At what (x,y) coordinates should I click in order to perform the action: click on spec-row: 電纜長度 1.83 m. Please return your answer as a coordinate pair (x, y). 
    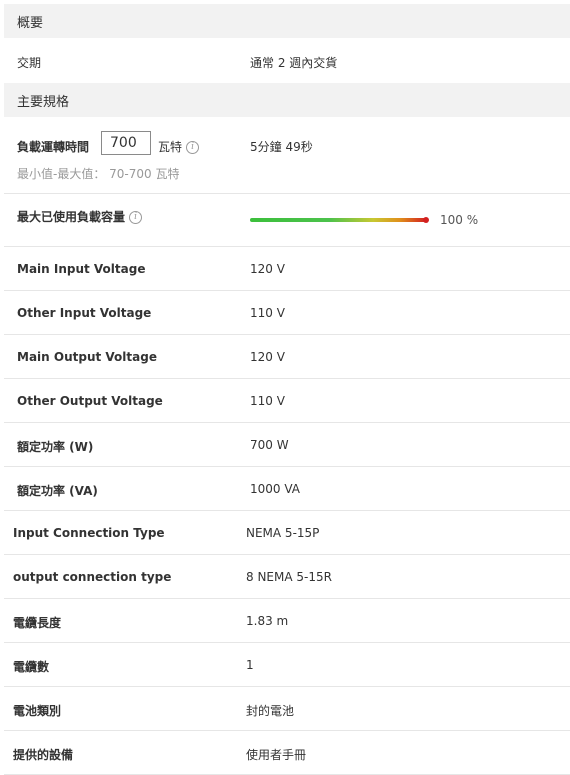
    Looking at the image, I should click on (287, 621).